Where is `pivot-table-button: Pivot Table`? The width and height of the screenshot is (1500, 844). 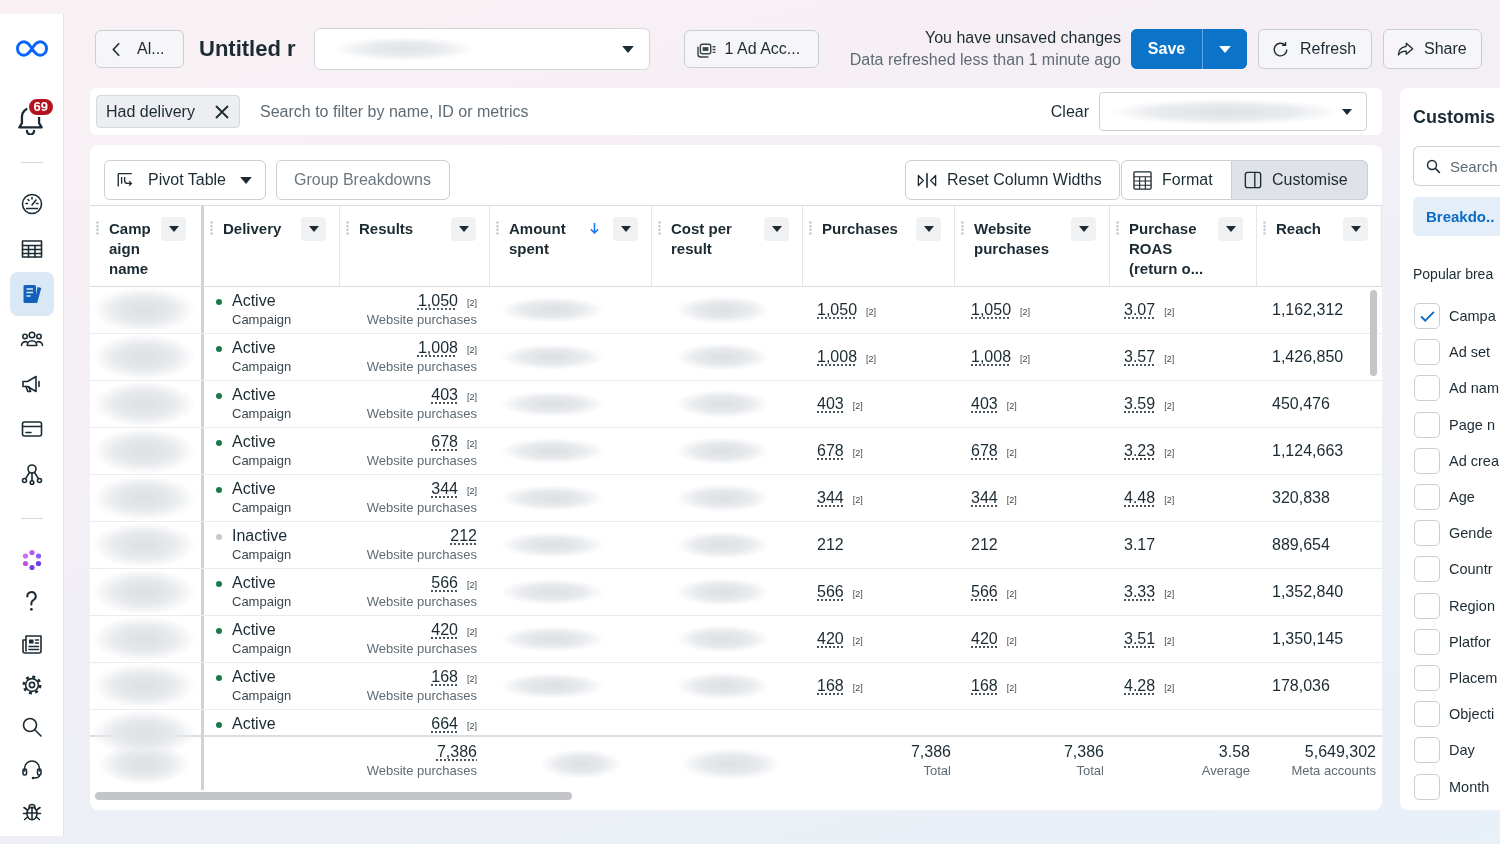
pivot-table-button: Pivot Table is located at coordinates (185, 180).